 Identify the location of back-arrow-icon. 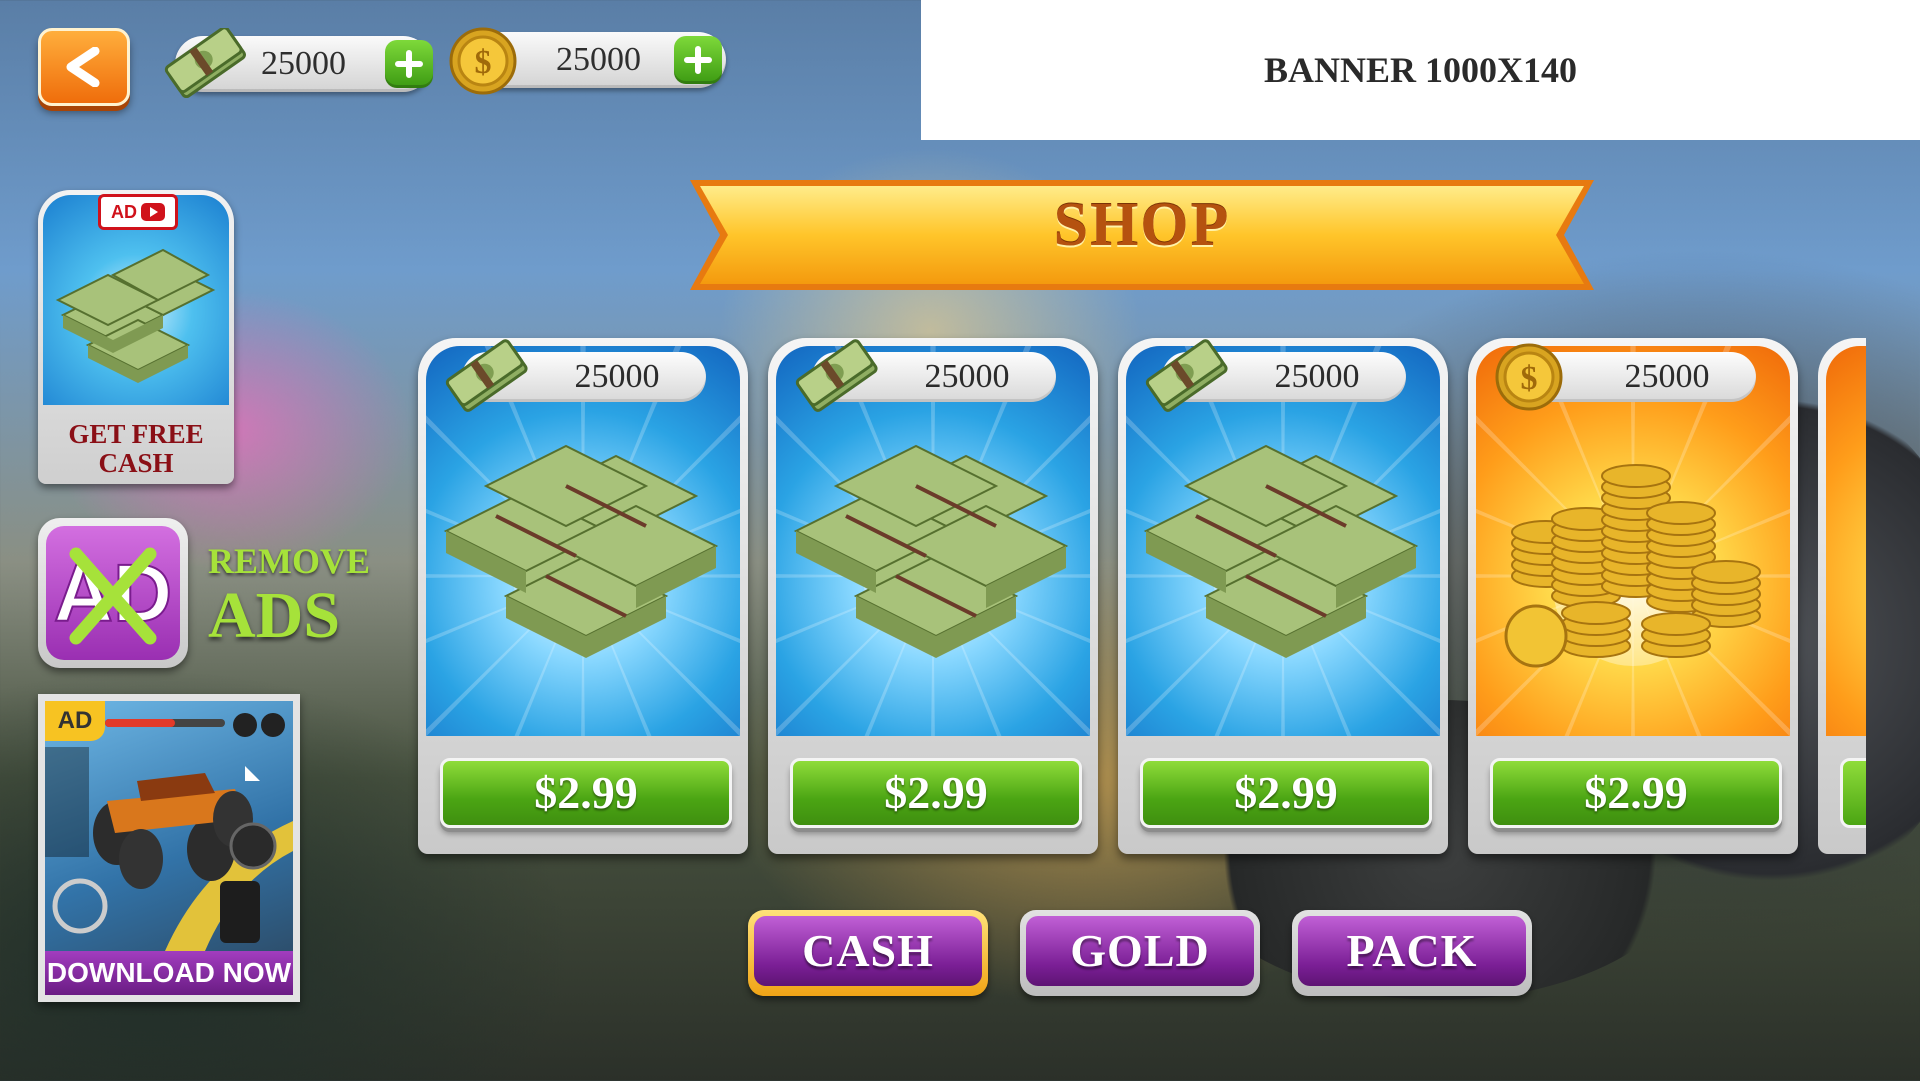
(83, 67).